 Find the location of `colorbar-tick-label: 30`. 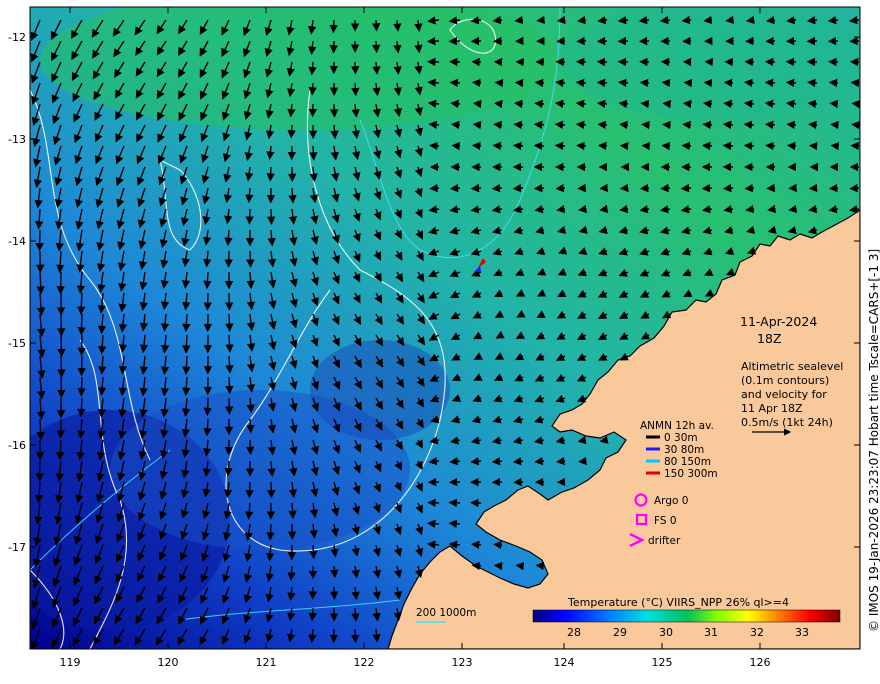

colorbar-tick-label: 30 is located at coordinates (666, 632).